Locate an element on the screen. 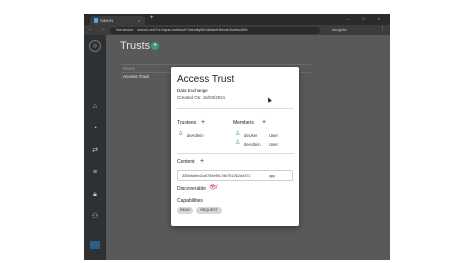 Image resolution: width=472 pixels, height=263 pixels. incognito-label: Incognito is located at coordinates (339, 29).